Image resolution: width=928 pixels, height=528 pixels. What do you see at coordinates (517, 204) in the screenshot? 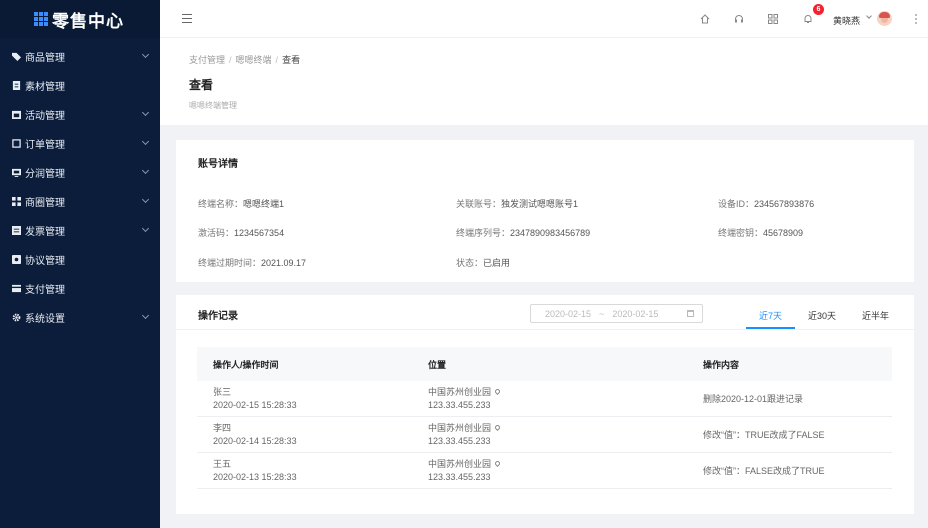
I see `linked-account-field: 关联账号：独发测试嗯嗯账号1` at bounding box center [517, 204].